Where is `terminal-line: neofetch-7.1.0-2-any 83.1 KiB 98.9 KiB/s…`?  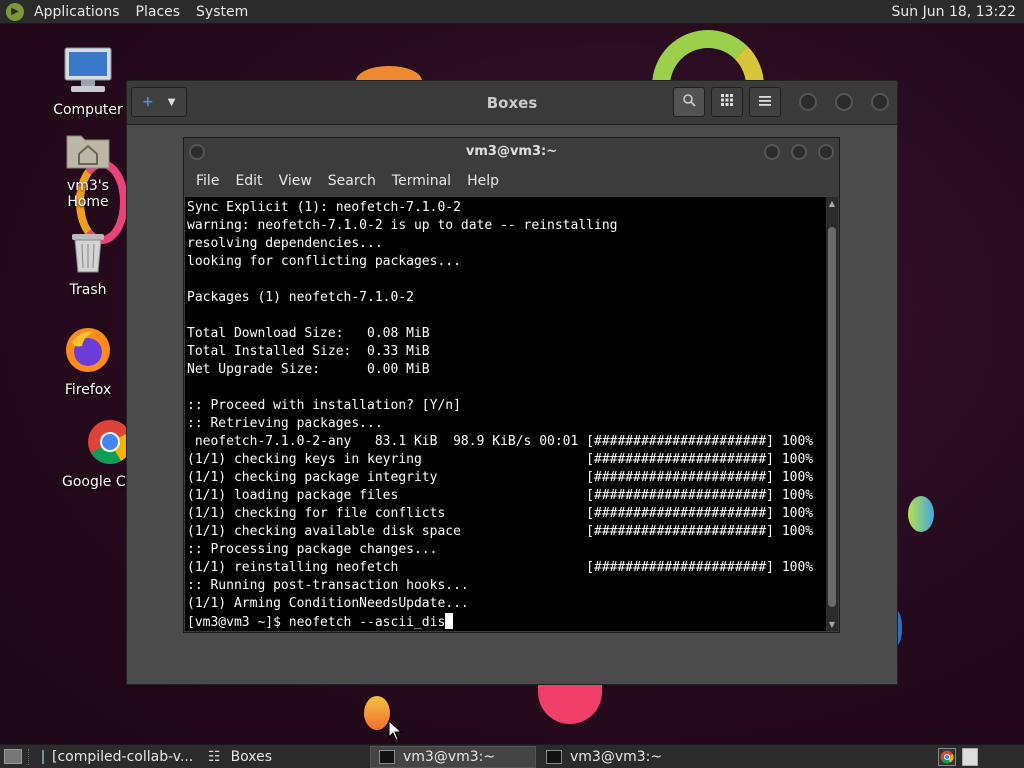
terminal-line: neofetch-7.1.0-2-any 83.1 KiB 98.9 KiB/s… is located at coordinates (500, 441).